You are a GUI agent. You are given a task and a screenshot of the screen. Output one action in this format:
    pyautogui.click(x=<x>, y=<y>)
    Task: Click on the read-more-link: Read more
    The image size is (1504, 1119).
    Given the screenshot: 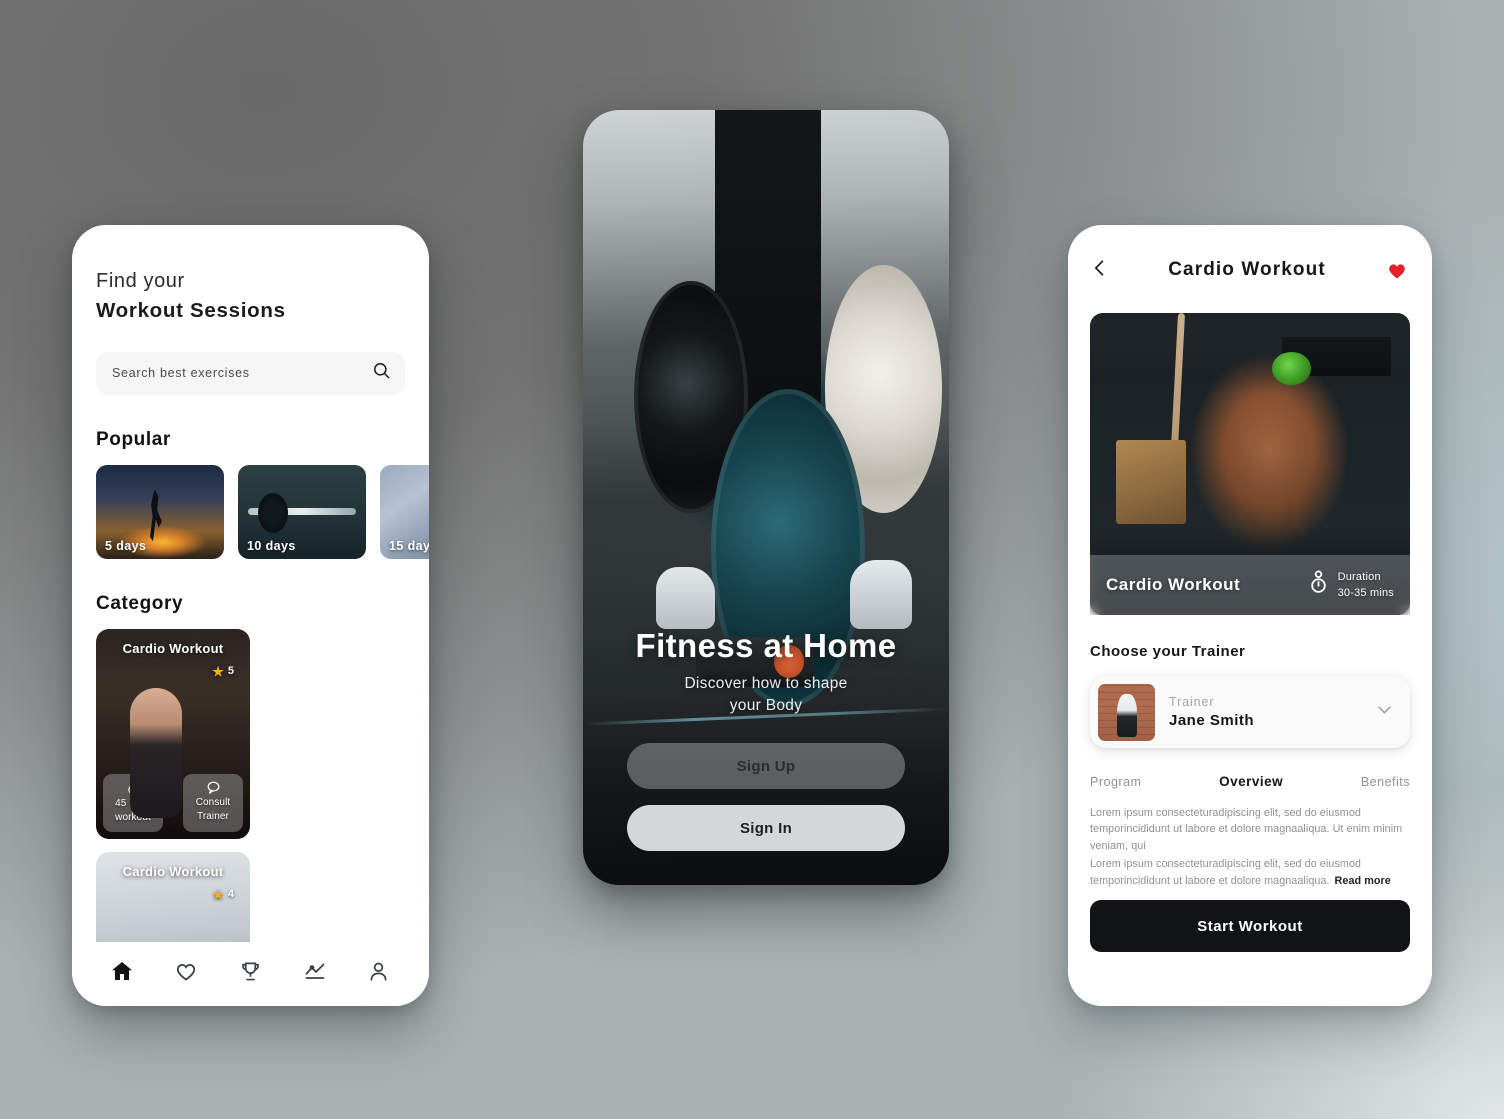 What is the action you would take?
    pyautogui.click(x=1363, y=881)
    